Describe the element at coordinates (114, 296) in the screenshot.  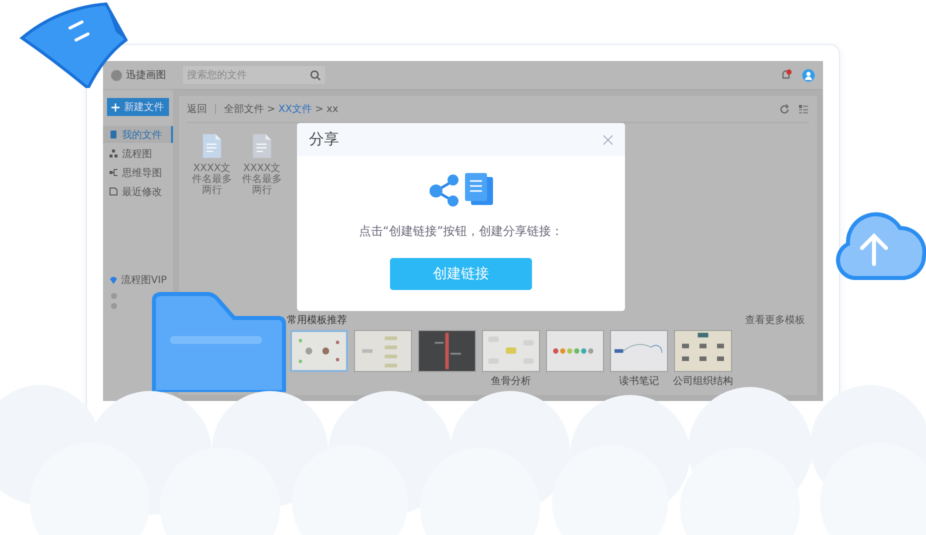
I see `settings-icon` at that location.